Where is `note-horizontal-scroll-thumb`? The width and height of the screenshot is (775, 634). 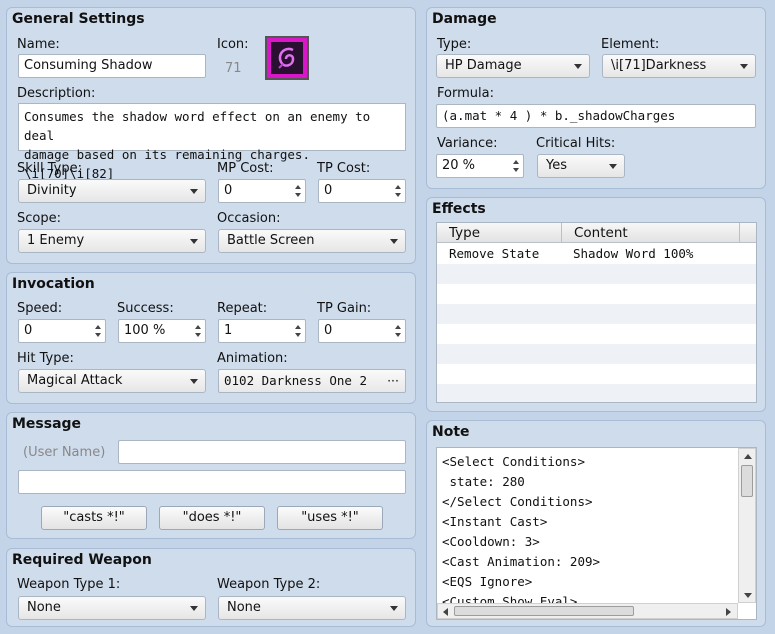 note-horizontal-scroll-thumb is located at coordinates (544, 611).